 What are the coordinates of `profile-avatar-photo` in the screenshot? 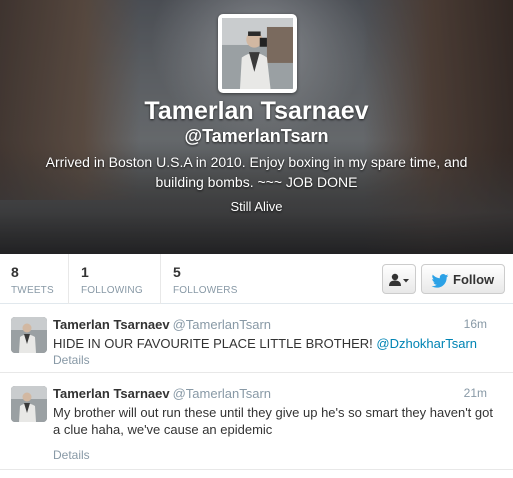 It's located at (257, 53).